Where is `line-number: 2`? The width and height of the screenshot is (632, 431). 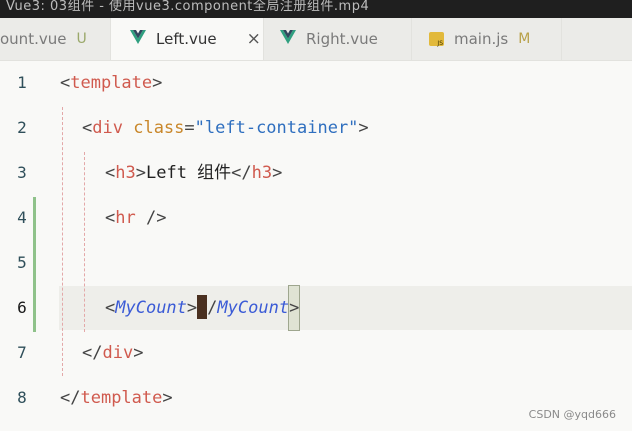 line-number: 2 is located at coordinates (22, 127).